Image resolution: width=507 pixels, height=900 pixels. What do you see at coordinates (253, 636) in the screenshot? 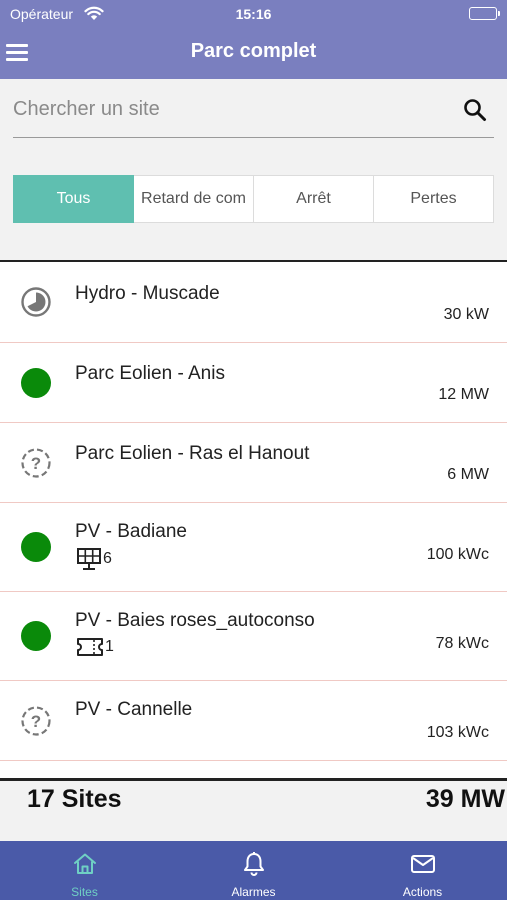
I see `site-row: PV - Baies roses_autoconso 1 78 kWc` at bounding box center [253, 636].